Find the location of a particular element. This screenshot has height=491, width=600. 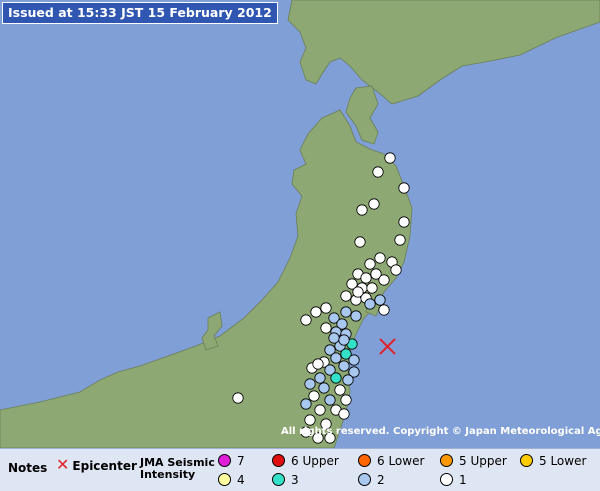

legend-dot-5-lower is located at coordinates (526, 460).